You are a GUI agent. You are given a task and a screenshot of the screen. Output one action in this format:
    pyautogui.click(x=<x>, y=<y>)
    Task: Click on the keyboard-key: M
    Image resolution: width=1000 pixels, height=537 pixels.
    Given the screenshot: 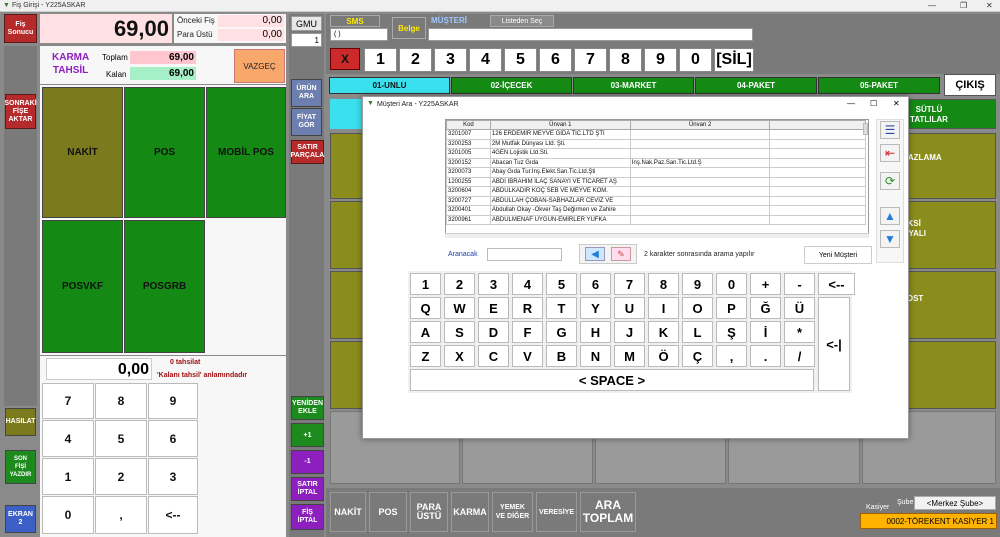 What is the action you would take?
    pyautogui.click(x=629, y=356)
    